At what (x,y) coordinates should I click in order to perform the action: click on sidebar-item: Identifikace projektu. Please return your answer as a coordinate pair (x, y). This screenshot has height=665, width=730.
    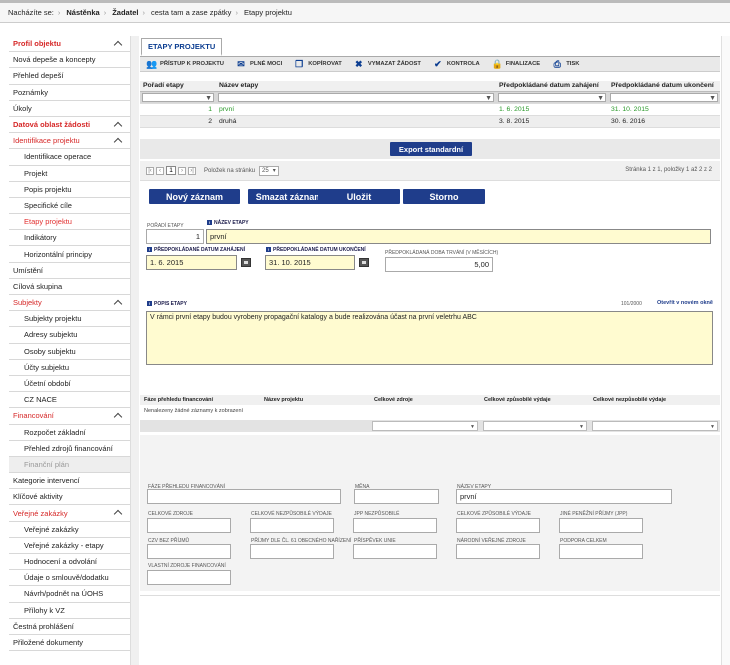
    Looking at the image, I should click on (69, 141).